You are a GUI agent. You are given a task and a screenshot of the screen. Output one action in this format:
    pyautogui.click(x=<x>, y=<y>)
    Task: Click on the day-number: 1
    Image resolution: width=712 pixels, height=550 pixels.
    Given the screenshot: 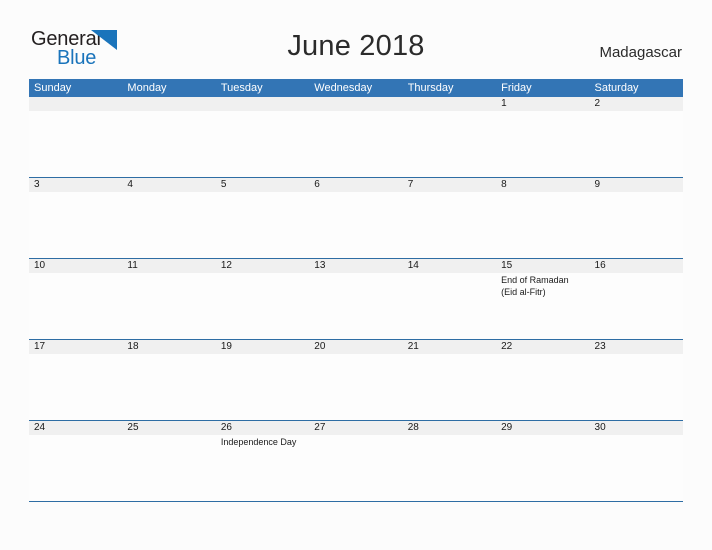 What is the action you would take?
    pyautogui.click(x=542, y=104)
    